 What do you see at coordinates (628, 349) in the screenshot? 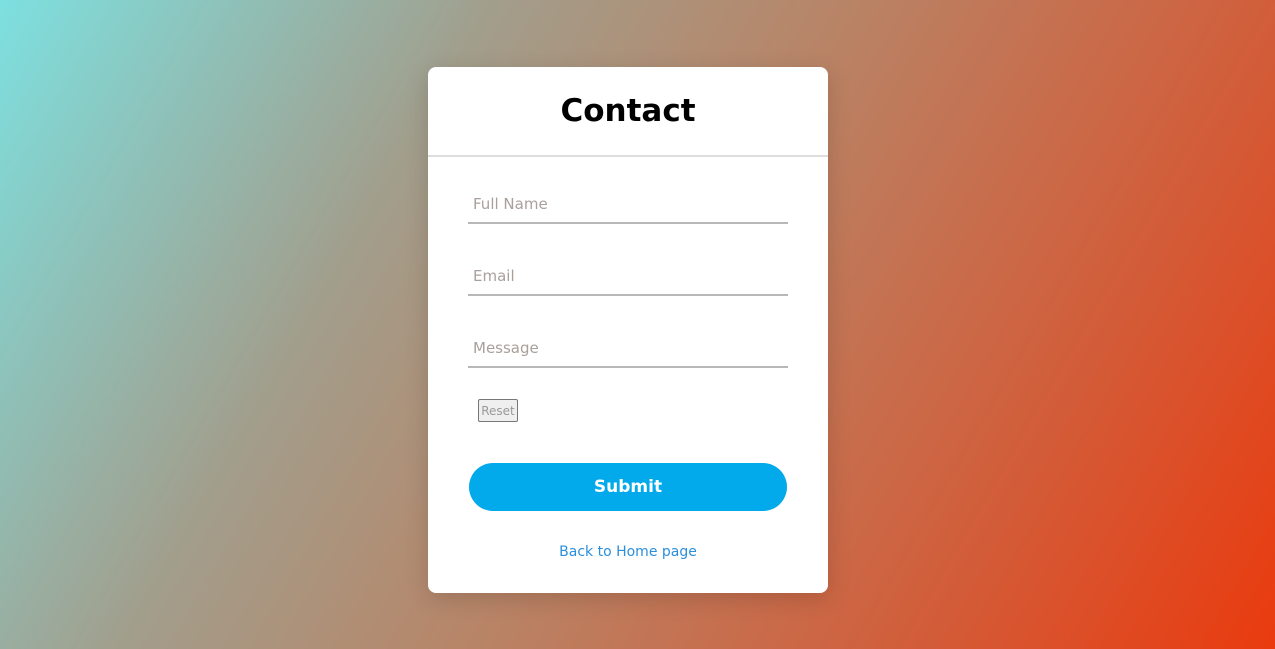
I see `message-input` at bounding box center [628, 349].